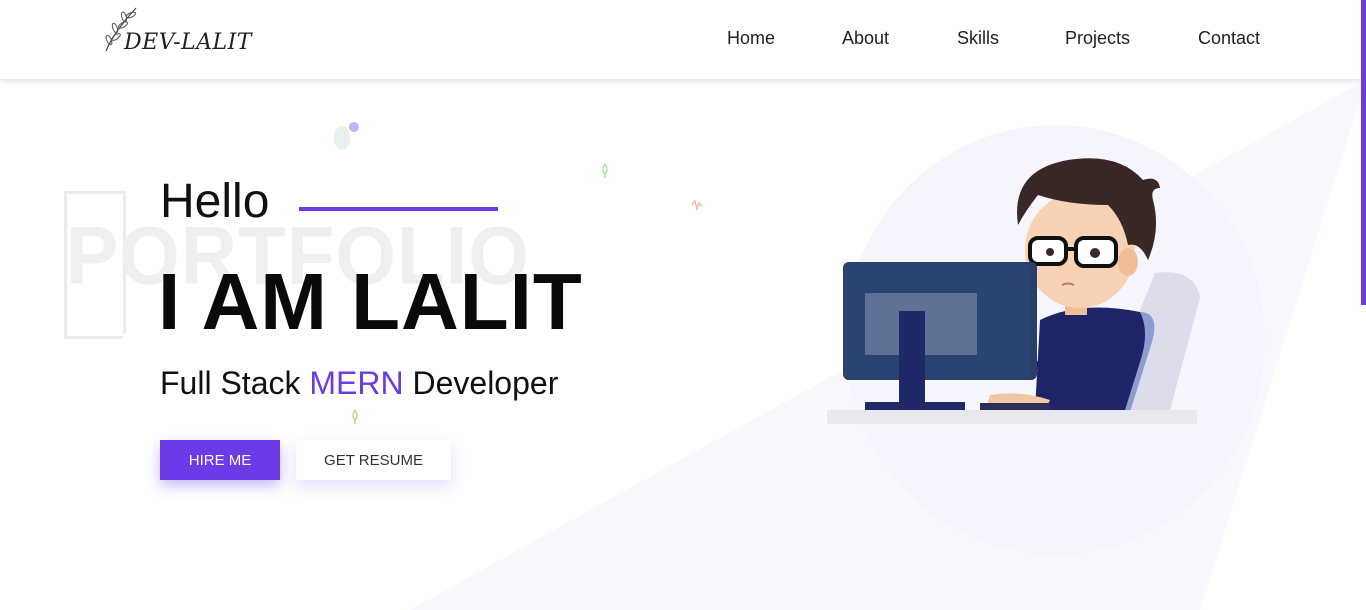 The height and width of the screenshot is (610, 1366). I want to click on hire-me-button: HIRE ME, so click(220, 460).